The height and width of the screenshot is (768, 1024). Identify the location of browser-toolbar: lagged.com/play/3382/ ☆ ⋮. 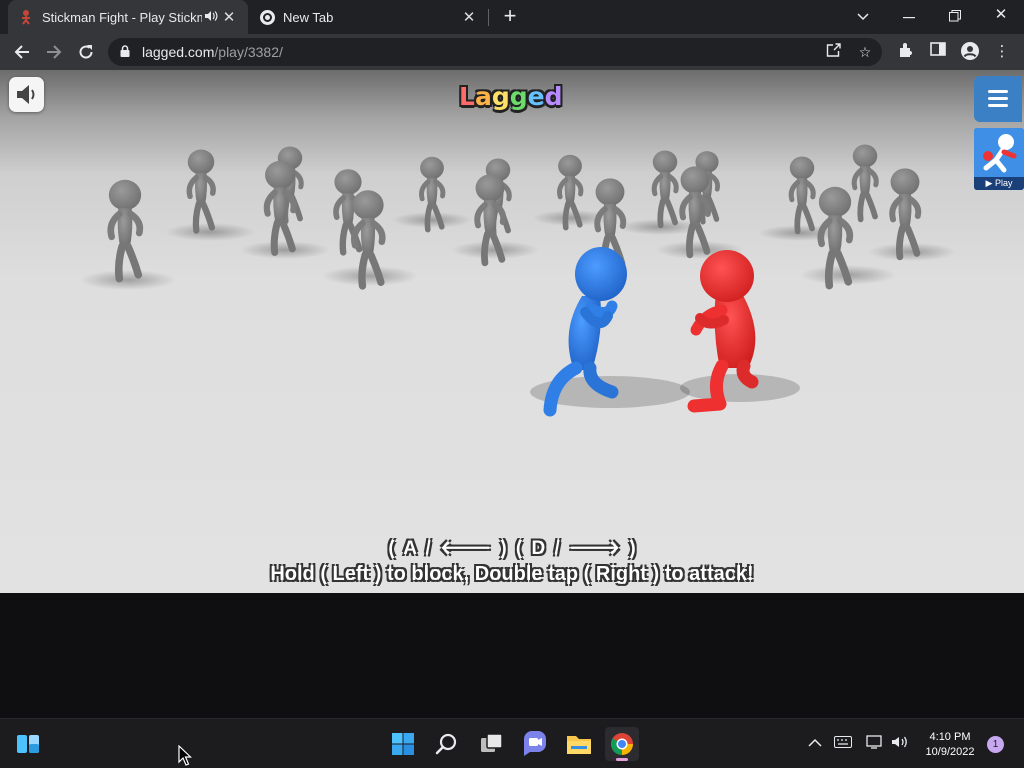
(512, 52).